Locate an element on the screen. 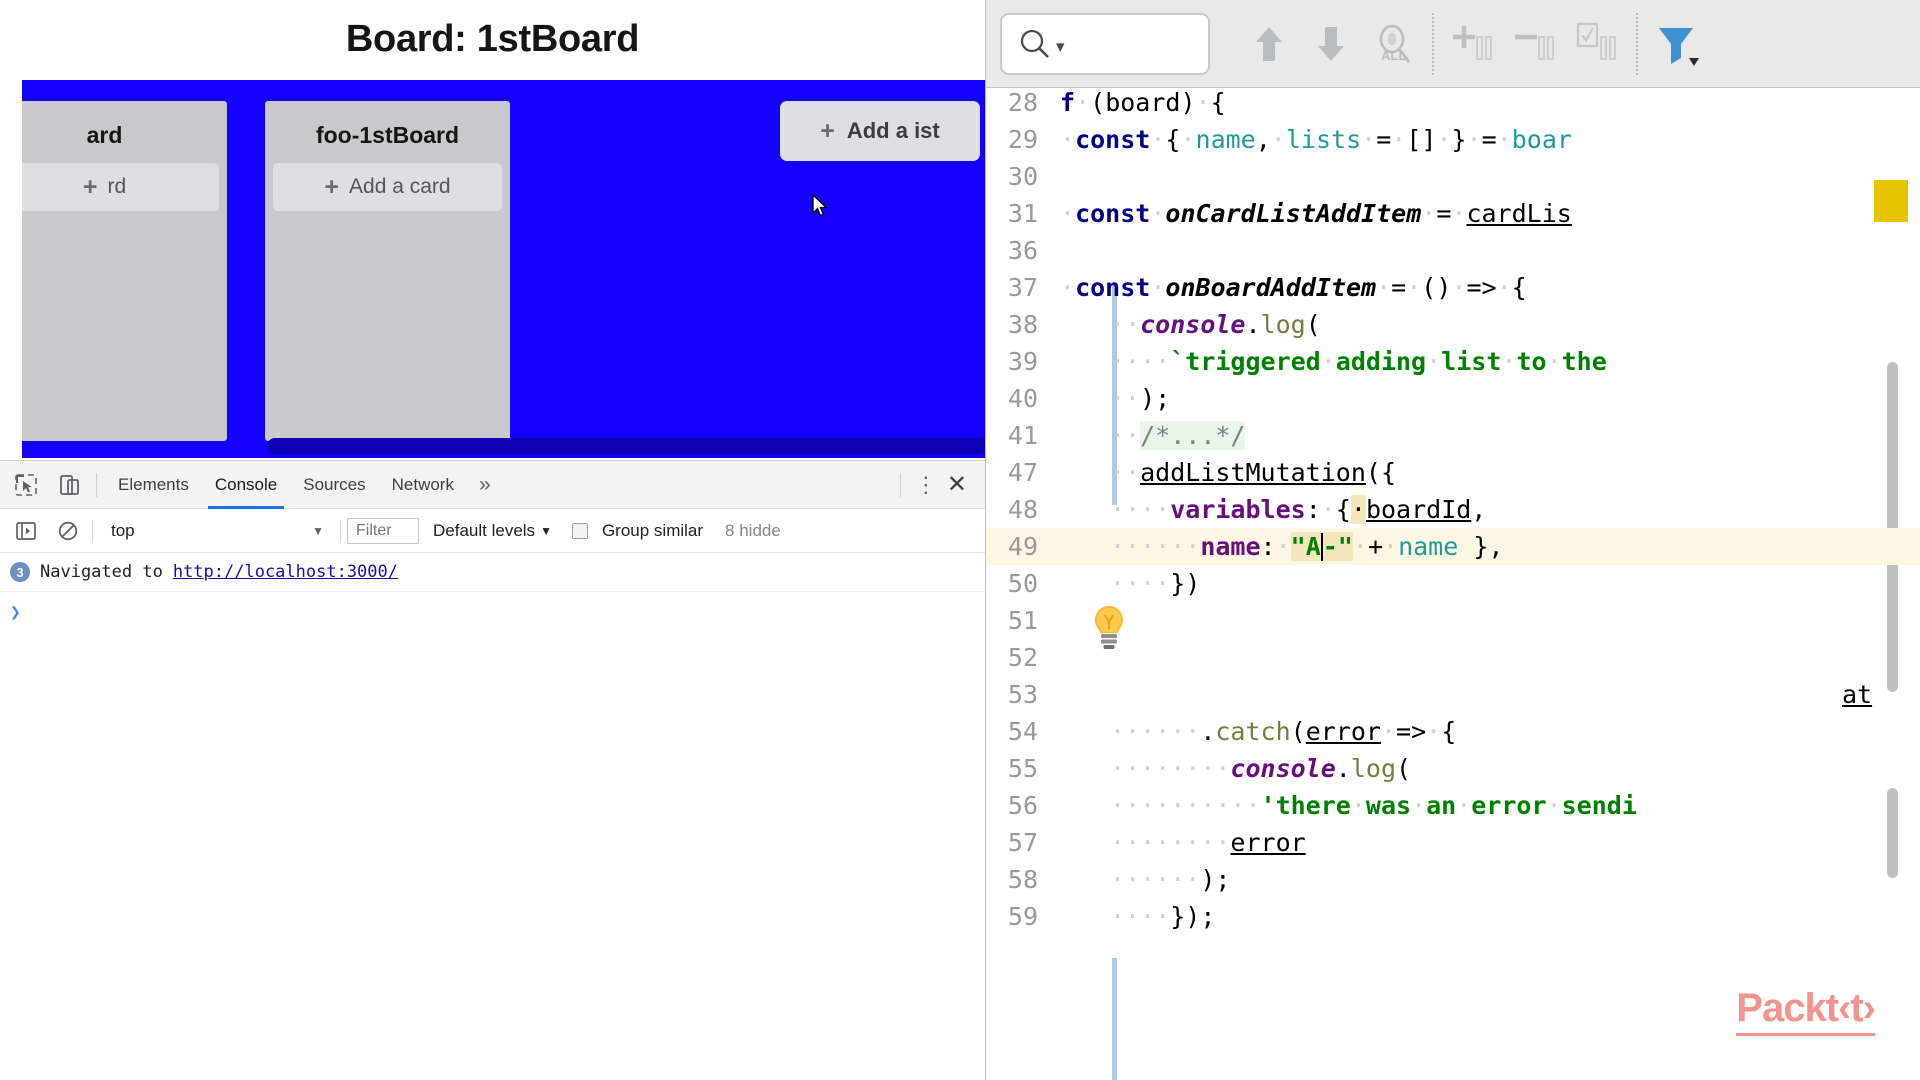 The width and height of the screenshot is (1920, 1080). list-column: foo-1stBoard + Add a card is located at coordinates (387, 271).